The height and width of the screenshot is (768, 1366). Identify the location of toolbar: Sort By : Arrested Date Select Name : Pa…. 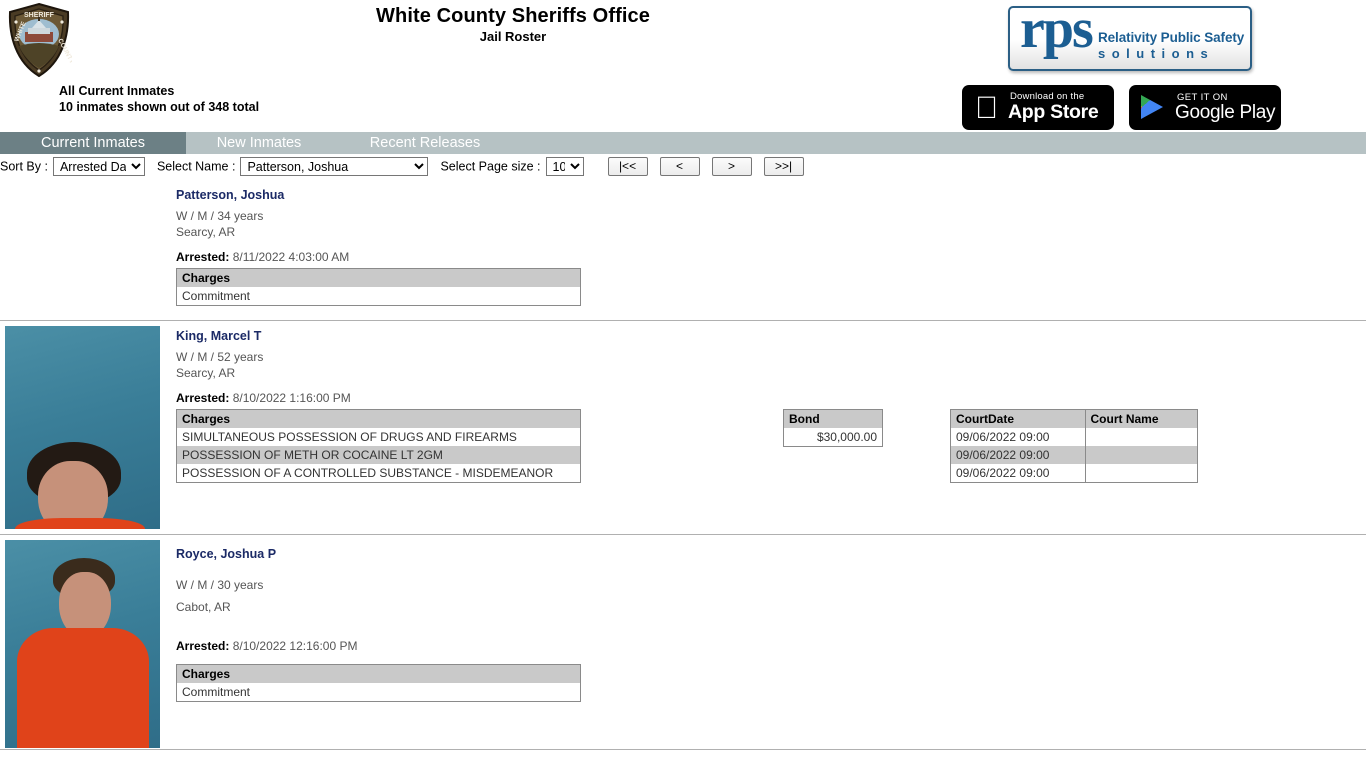
(683, 167).